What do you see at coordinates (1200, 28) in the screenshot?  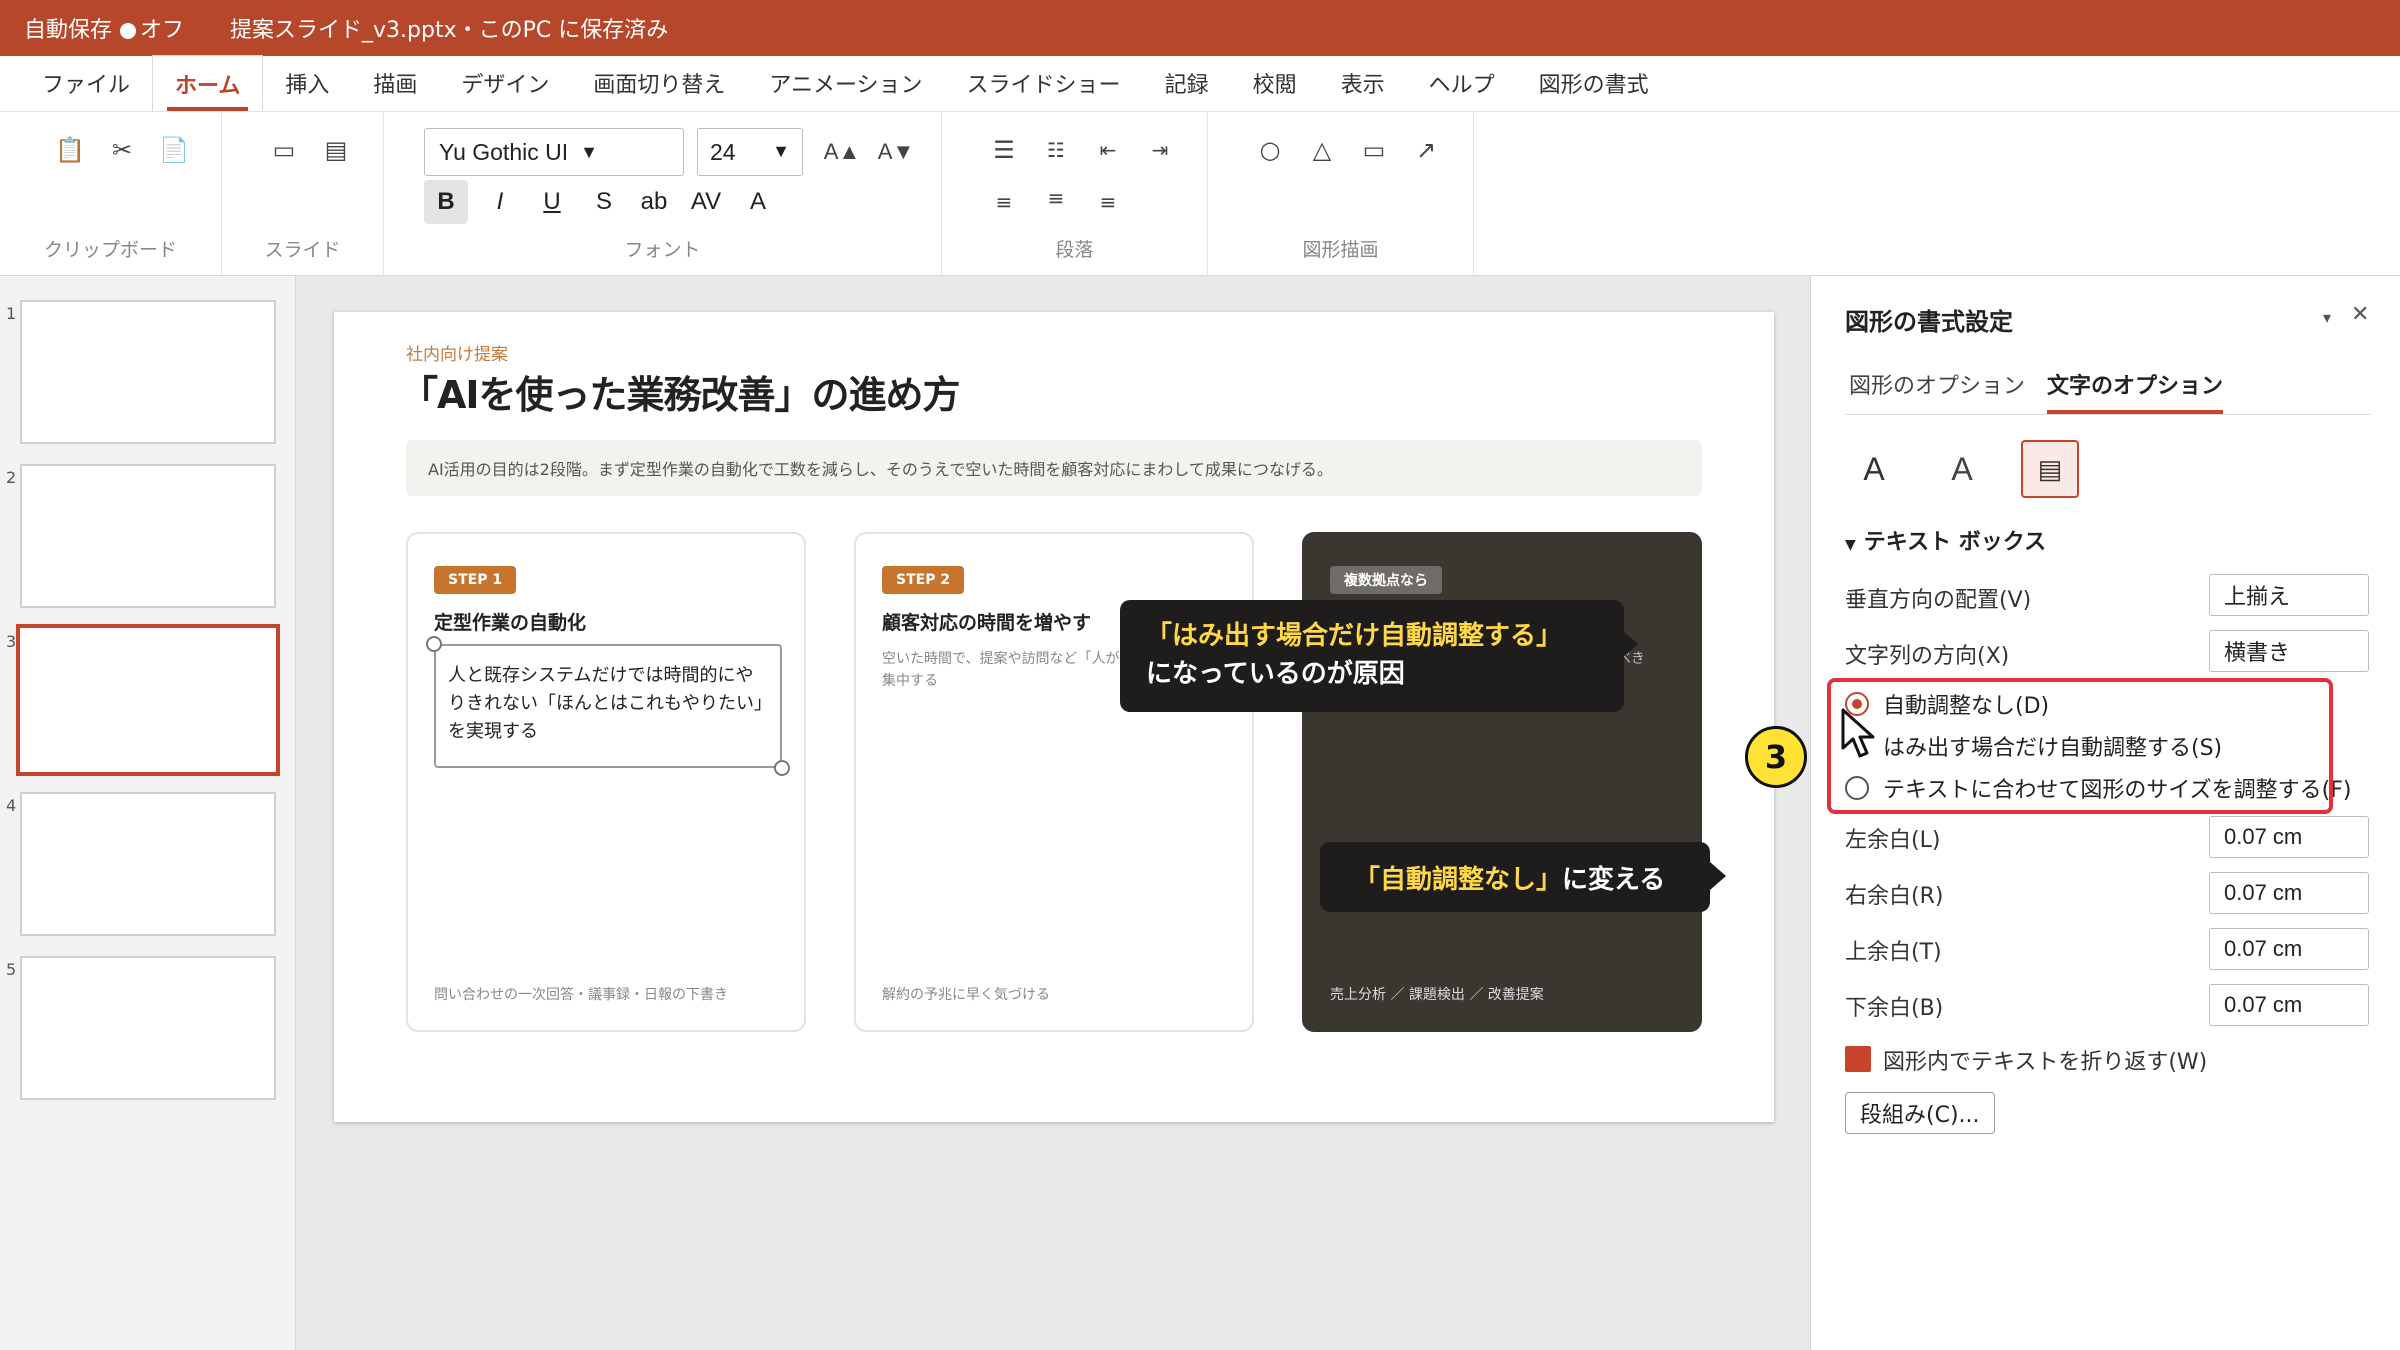 I see `title-bar: 自動保存 オフ 提案スライド_v3.pptx・このPC に保存済み` at bounding box center [1200, 28].